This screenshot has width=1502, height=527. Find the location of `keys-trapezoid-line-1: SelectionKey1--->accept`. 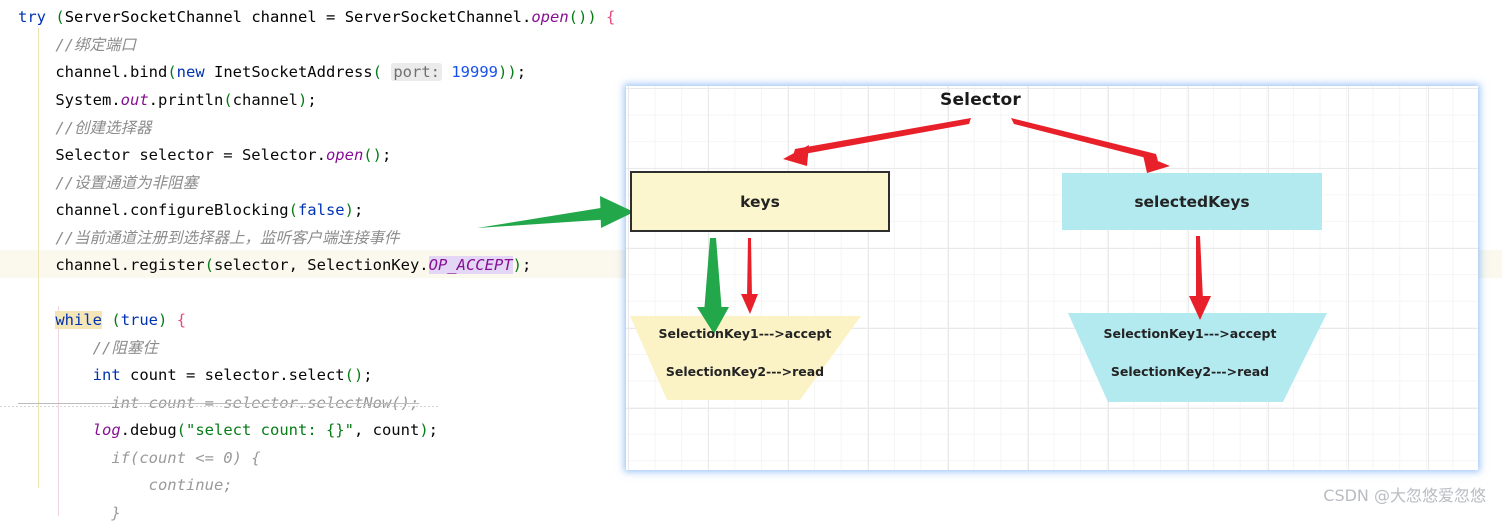

keys-trapezoid-line-1: SelectionKey1--->accept is located at coordinates (745, 333).